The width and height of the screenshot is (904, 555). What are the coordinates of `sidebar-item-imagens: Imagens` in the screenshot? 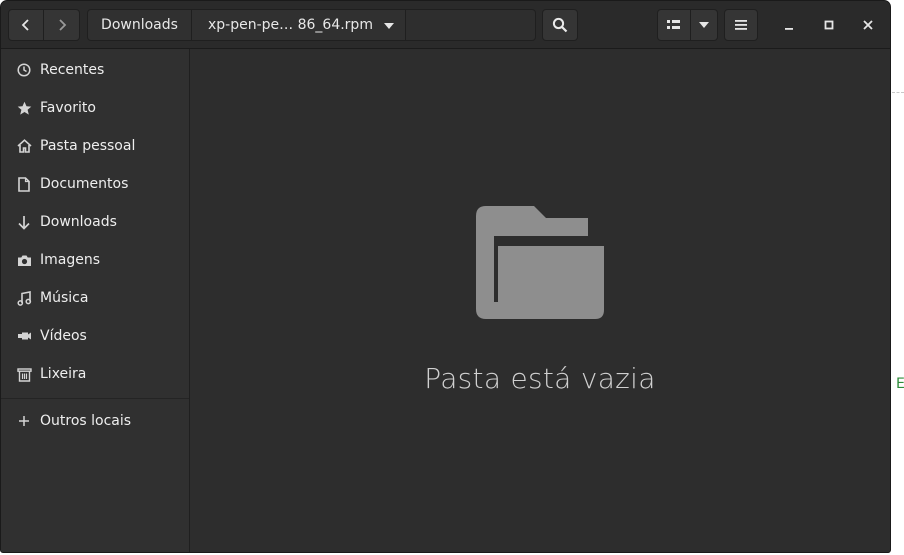 It's located at (95, 260).